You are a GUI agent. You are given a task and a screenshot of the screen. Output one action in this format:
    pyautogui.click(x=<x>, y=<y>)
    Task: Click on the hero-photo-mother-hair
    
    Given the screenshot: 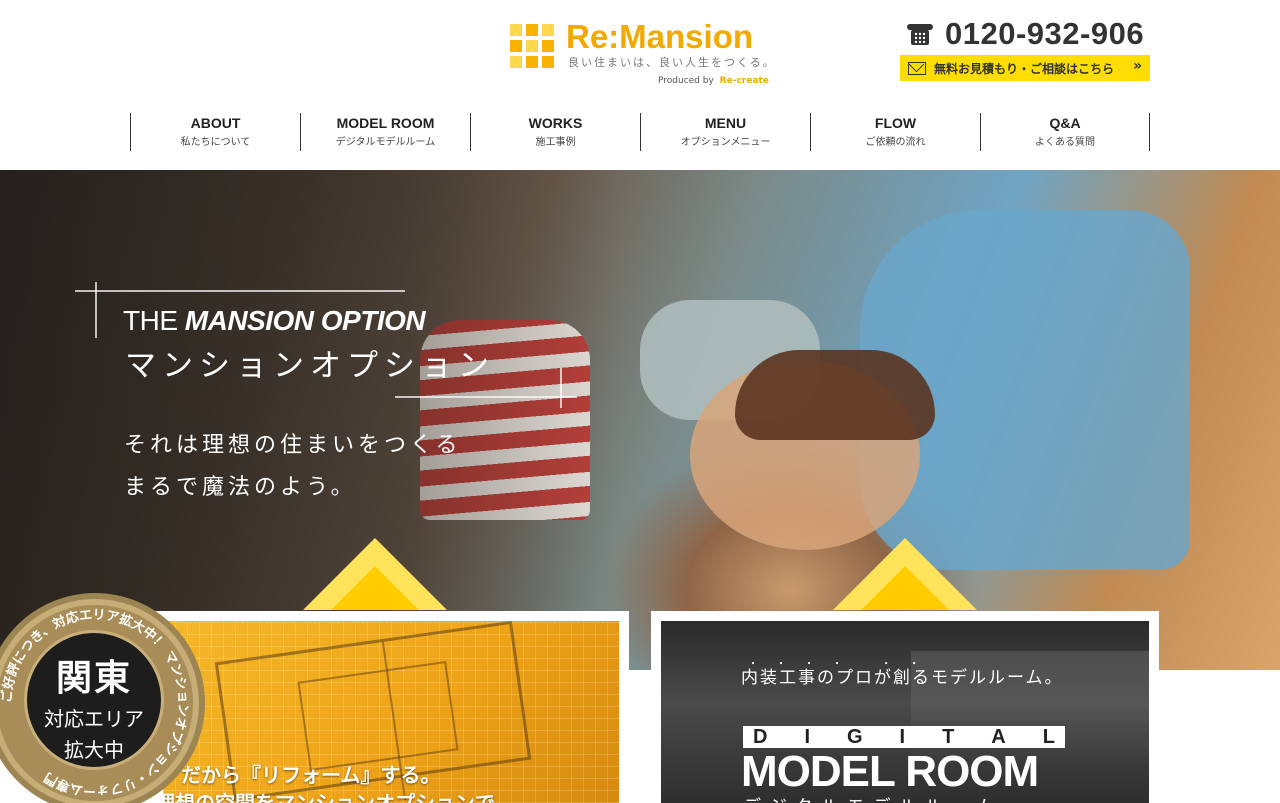 What is the action you would take?
    pyautogui.click(x=835, y=395)
    